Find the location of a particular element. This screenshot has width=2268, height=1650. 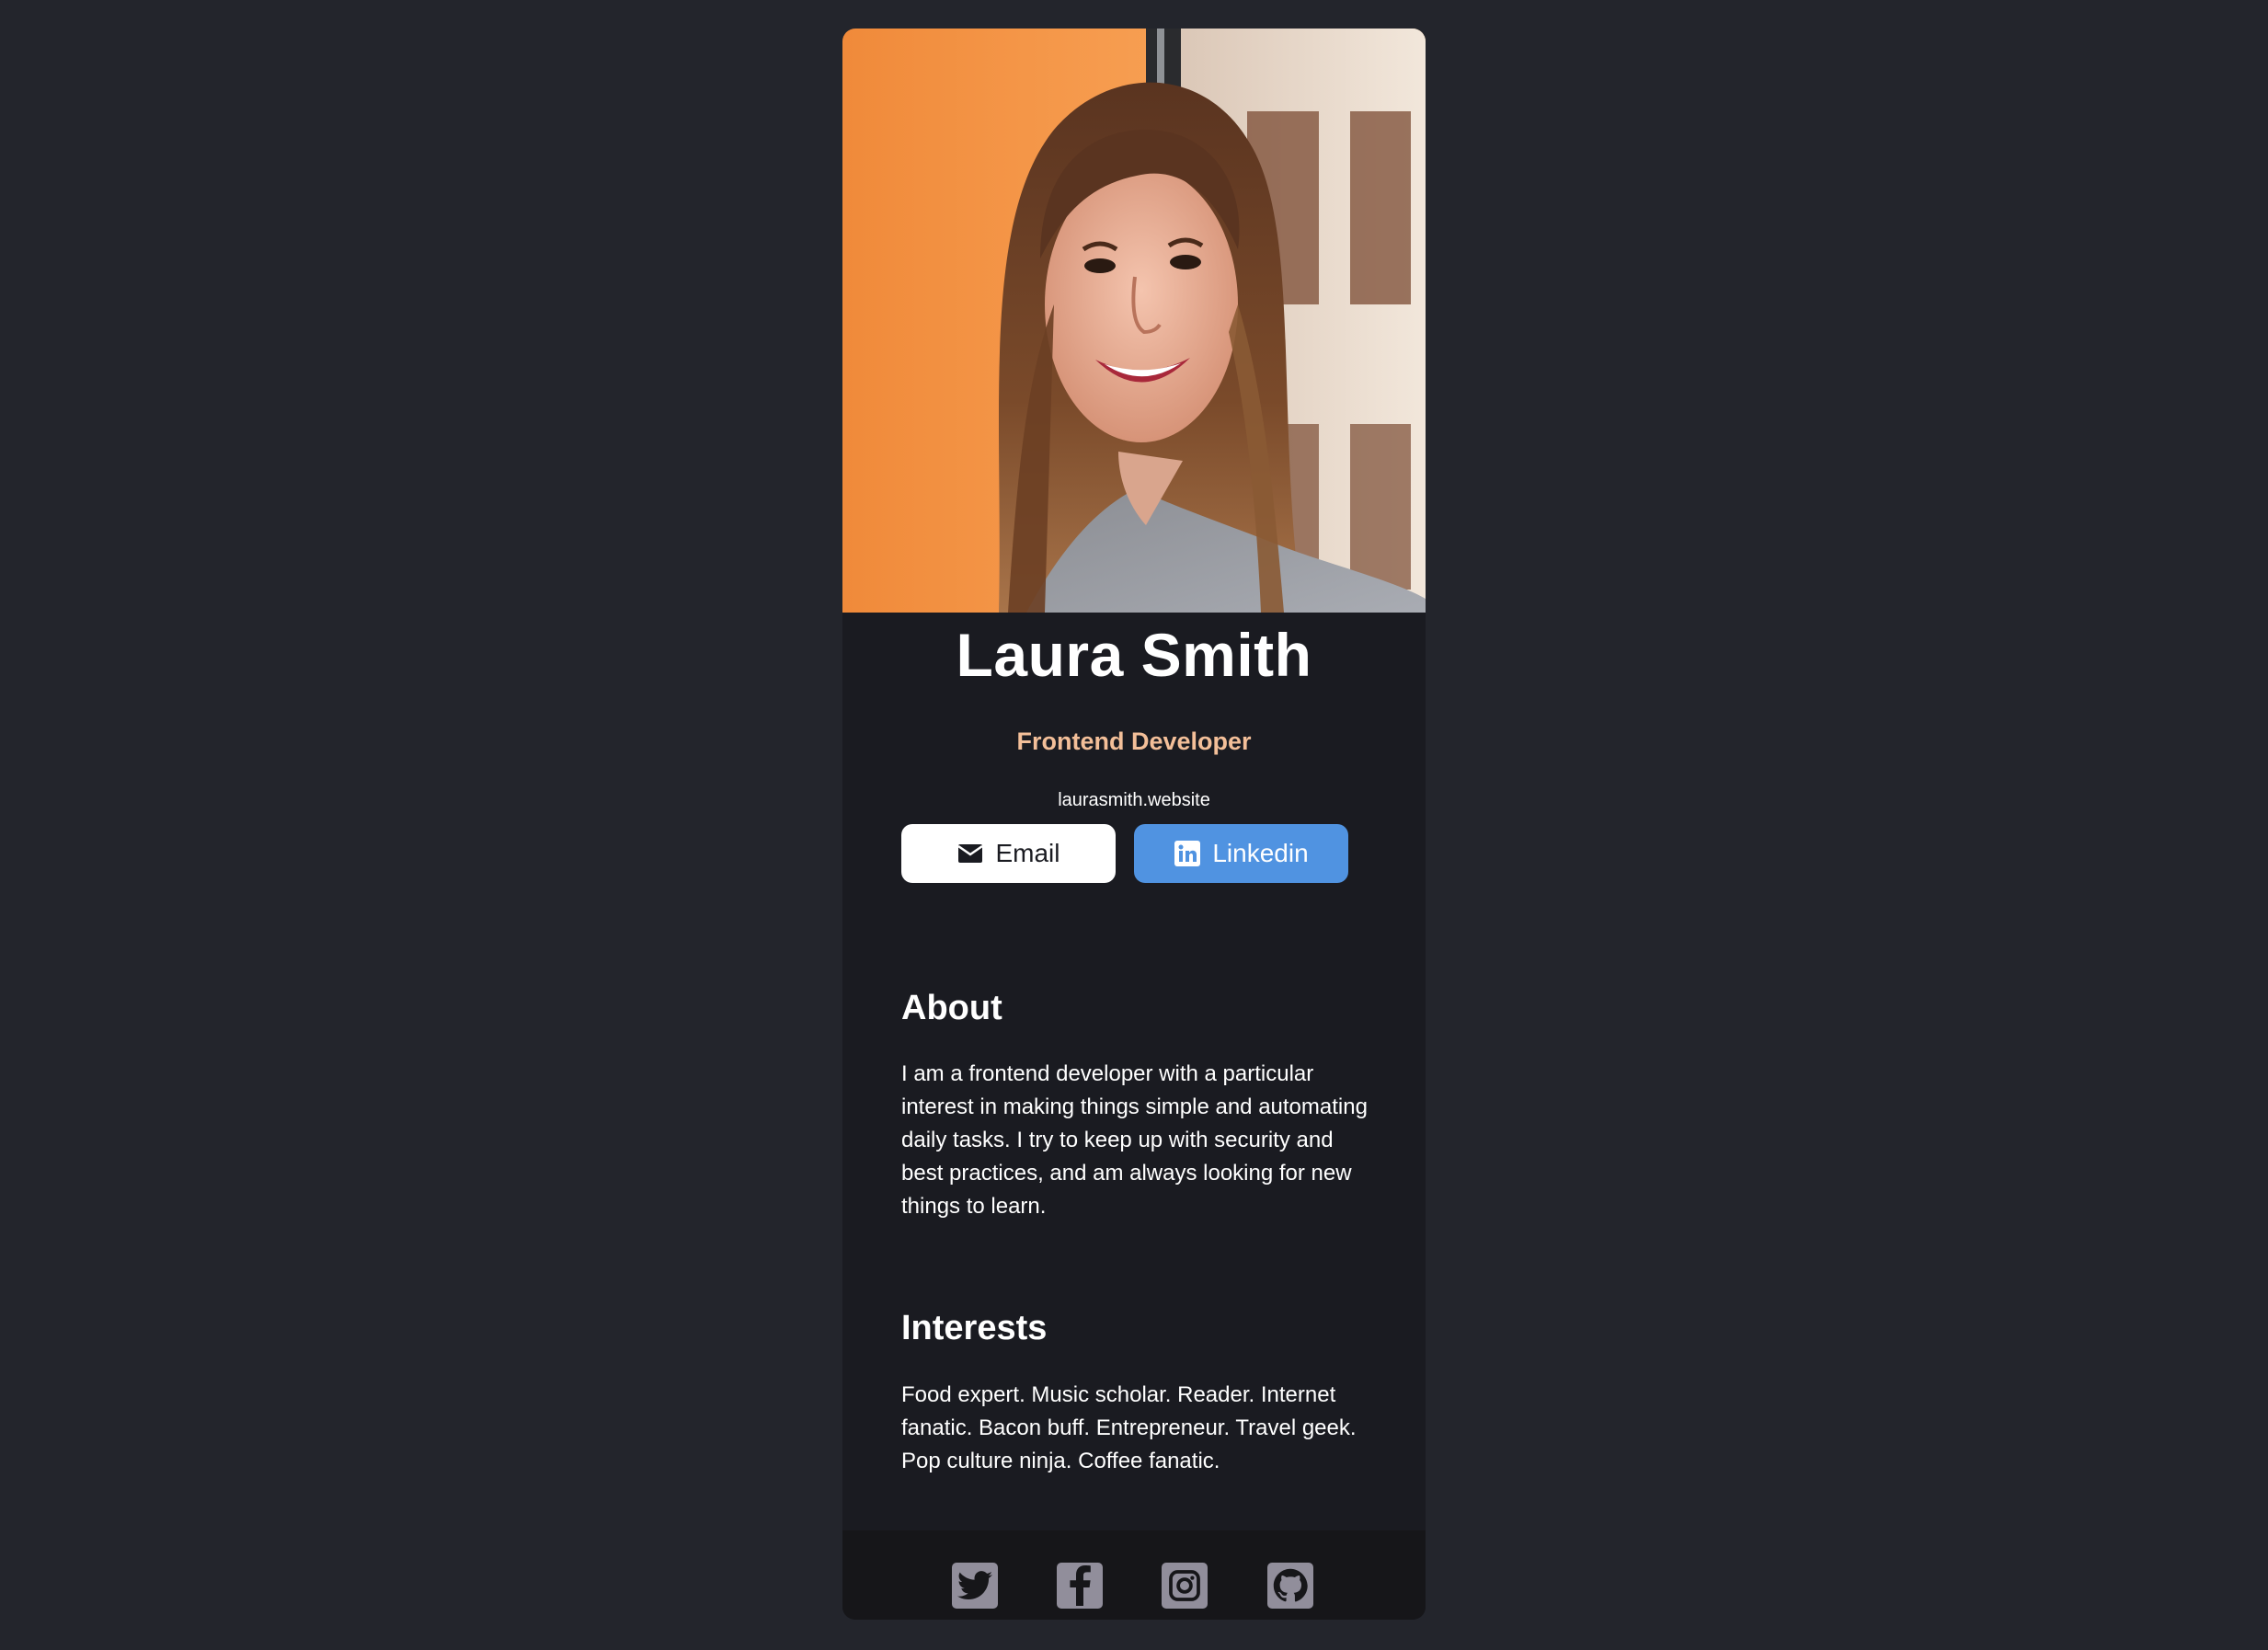

about-heading: About is located at coordinates (951, 1008).